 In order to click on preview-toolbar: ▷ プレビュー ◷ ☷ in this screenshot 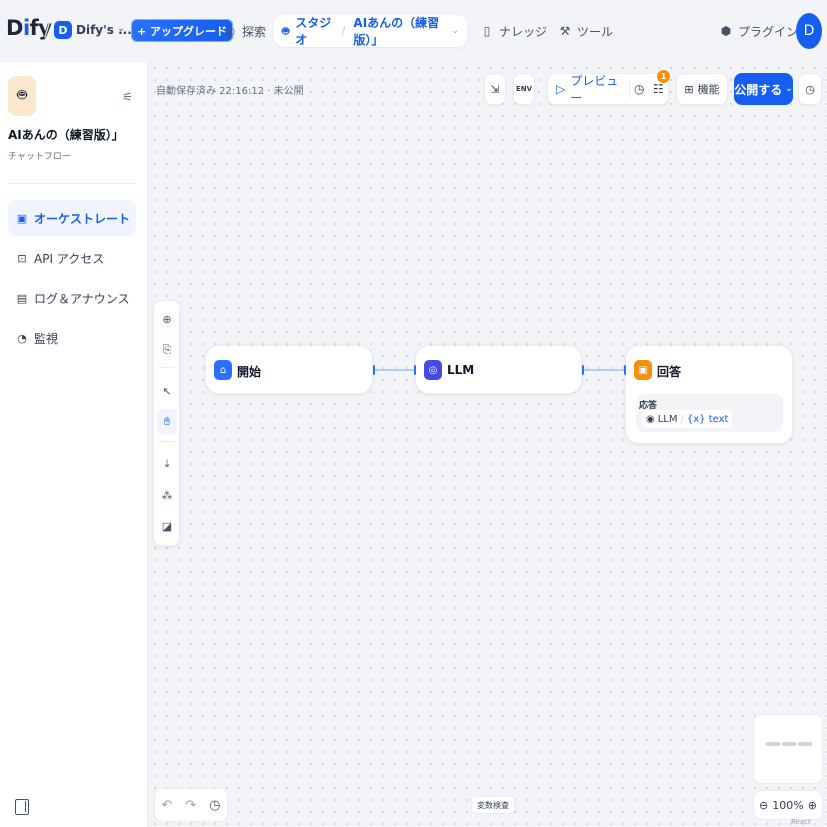, I will do `click(608, 89)`.